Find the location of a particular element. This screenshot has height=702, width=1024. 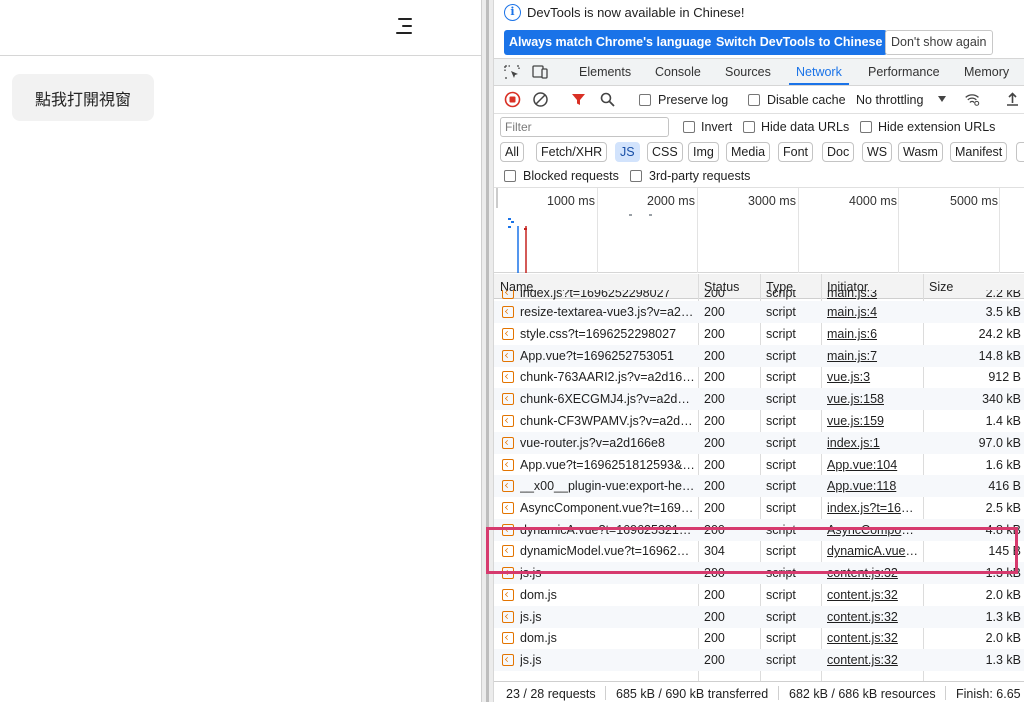

hide-data-urls-checkbox is located at coordinates (749, 127).